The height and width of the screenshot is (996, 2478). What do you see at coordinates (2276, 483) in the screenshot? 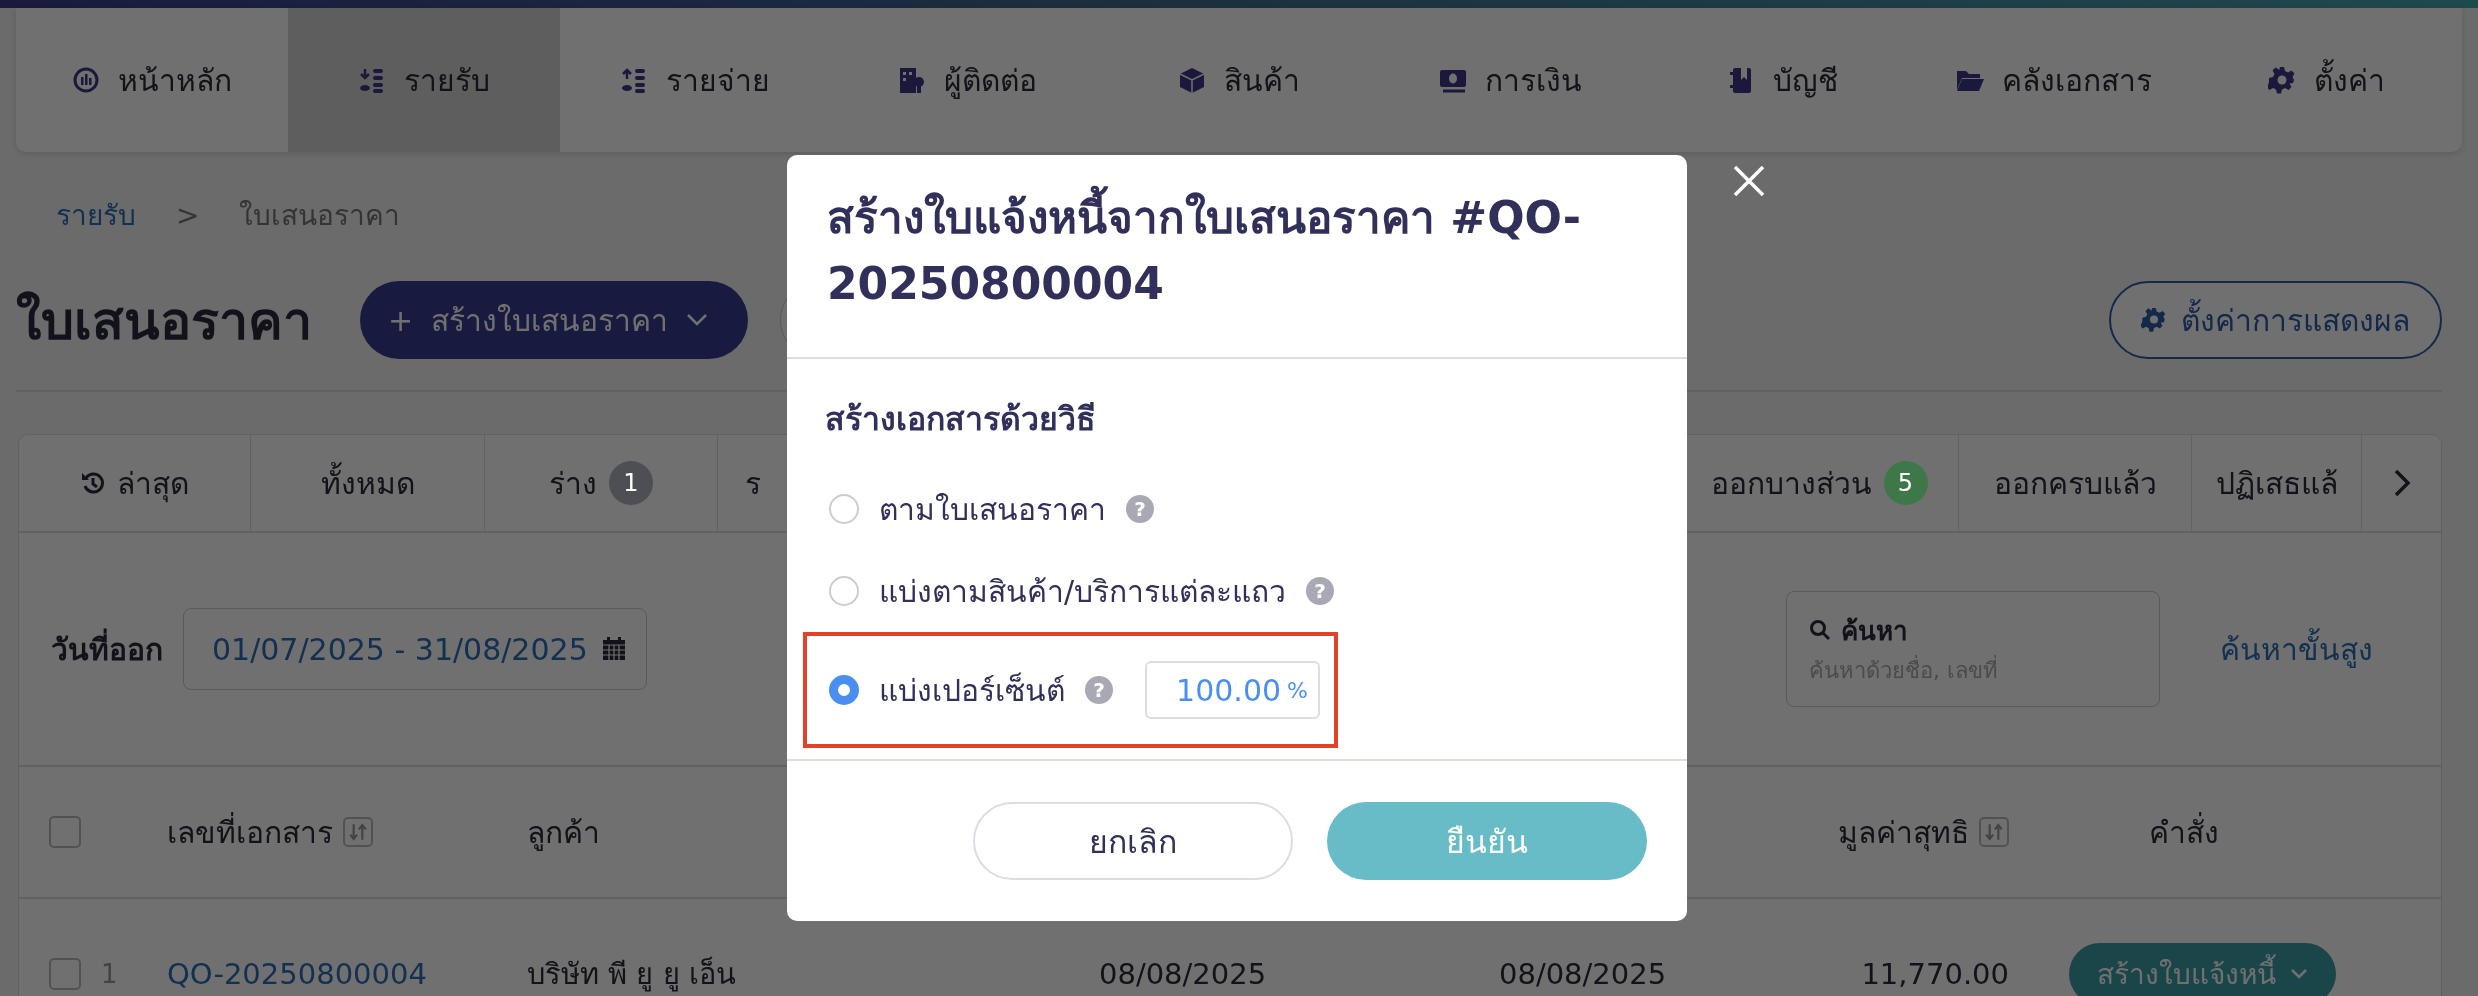
I see `status-tab: ปฏิเสธแล้` at bounding box center [2276, 483].